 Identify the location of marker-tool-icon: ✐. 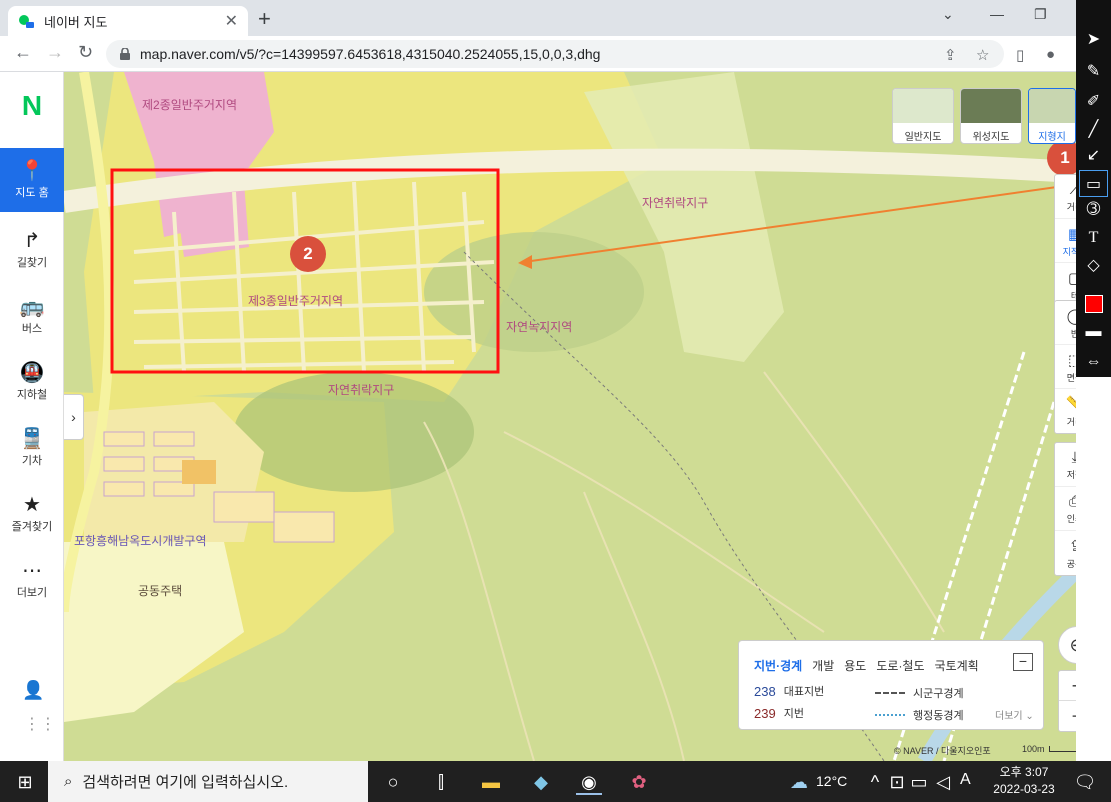
(1093, 101).